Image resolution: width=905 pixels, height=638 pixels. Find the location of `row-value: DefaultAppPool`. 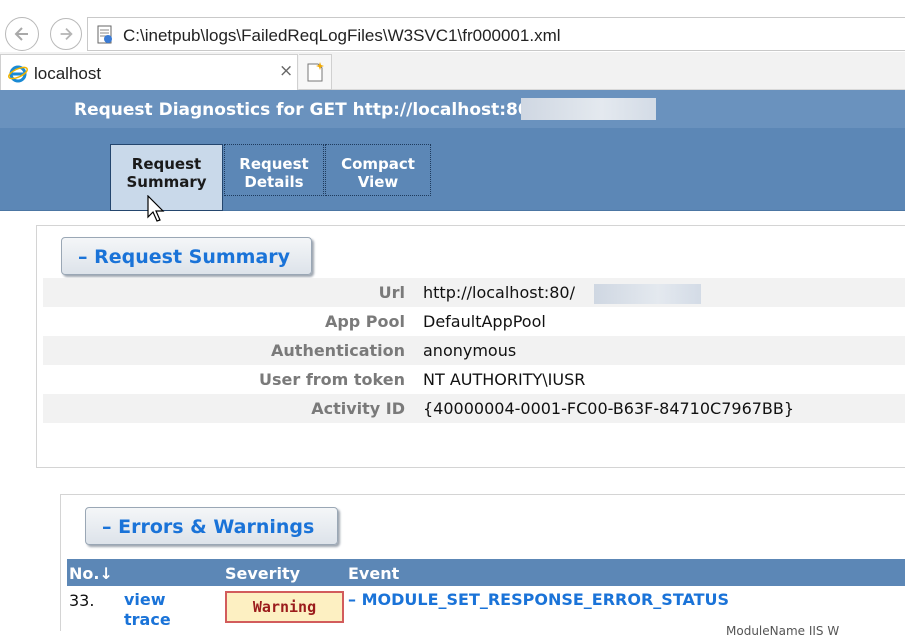

row-value: DefaultAppPool is located at coordinates (484, 321).